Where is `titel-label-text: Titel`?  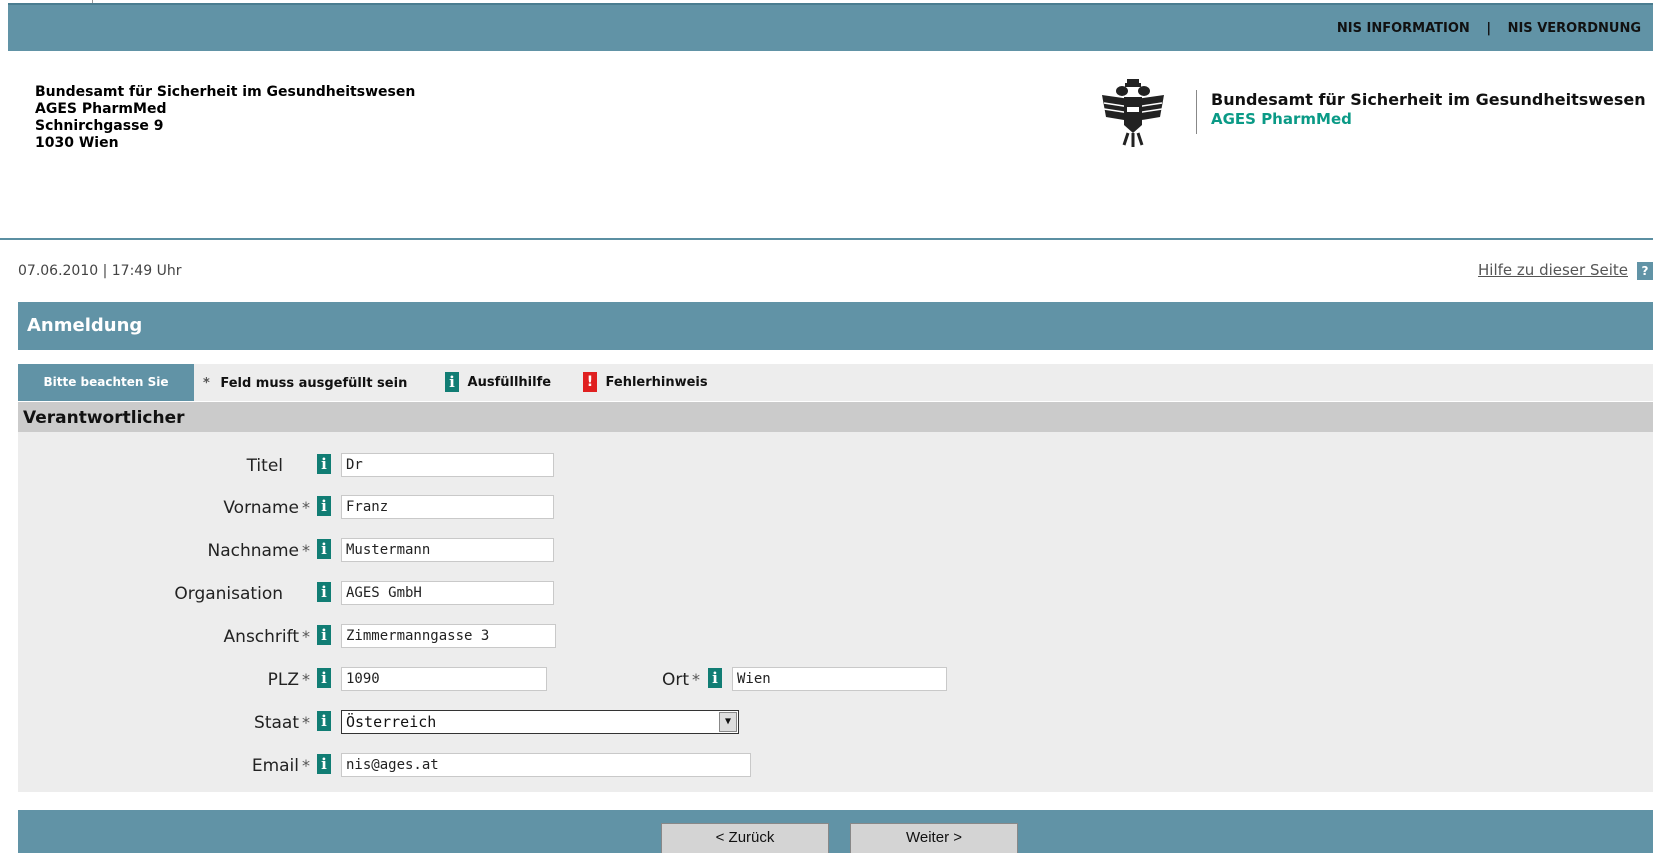 titel-label-text: Titel is located at coordinates (264, 466).